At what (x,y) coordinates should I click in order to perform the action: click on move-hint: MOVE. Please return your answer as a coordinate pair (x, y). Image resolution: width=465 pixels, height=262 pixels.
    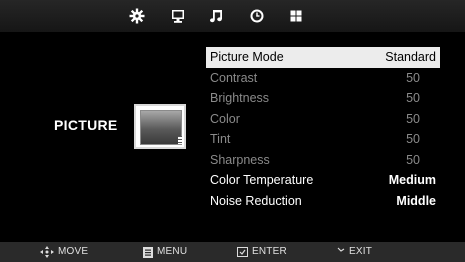
    Looking at the image, I should click on (64, 252).